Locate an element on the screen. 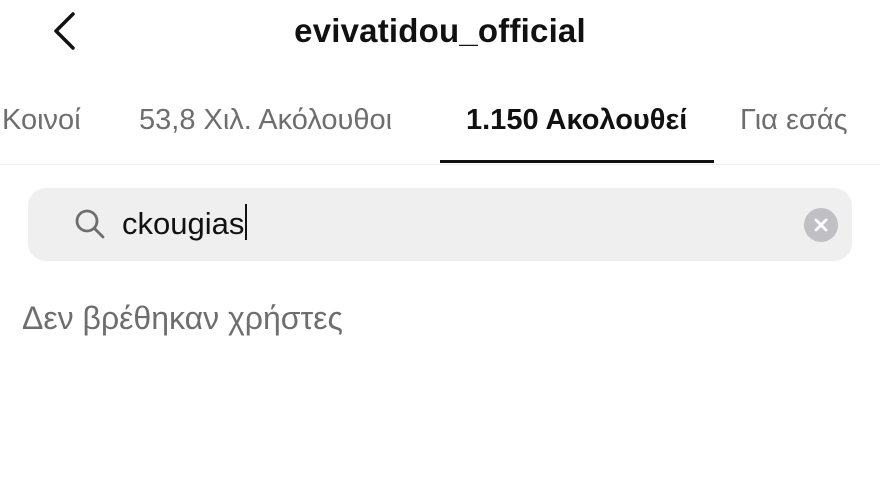 This screenshot has height=495, width=880. search-icon is located at coordinates (90, 224).